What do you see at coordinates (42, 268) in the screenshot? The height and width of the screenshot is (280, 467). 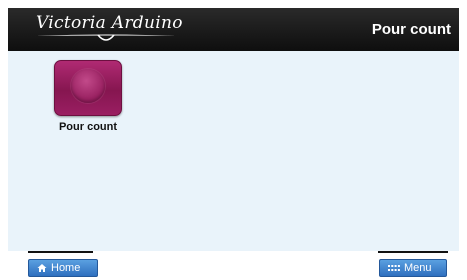 I see `home-icon` at bounding box center [42, 268].